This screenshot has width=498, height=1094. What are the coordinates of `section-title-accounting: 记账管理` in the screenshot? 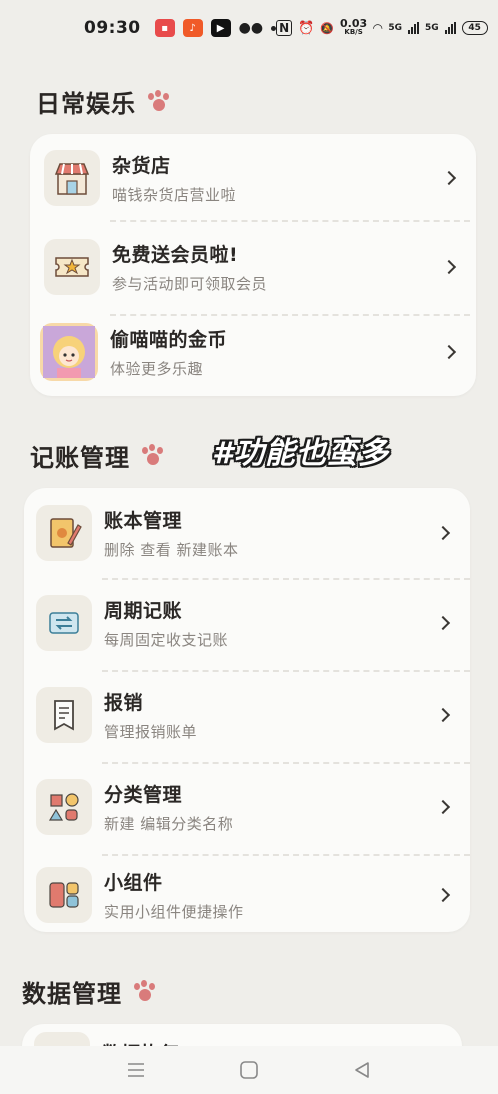 It's located at (98, 455).